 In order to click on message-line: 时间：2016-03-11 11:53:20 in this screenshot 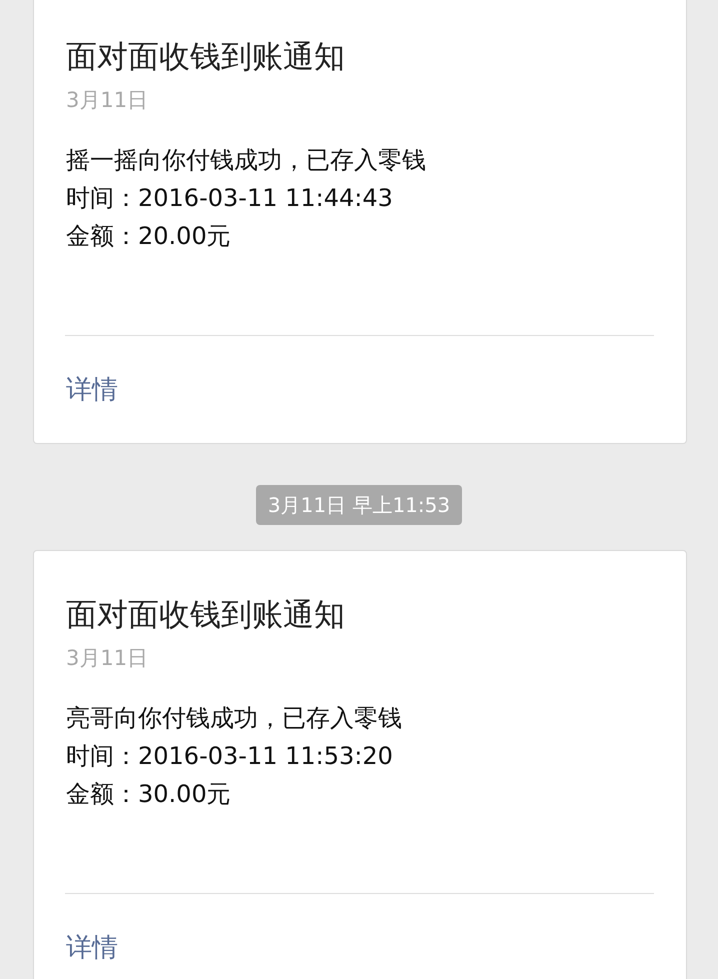, I will do `click(230, 756)`.